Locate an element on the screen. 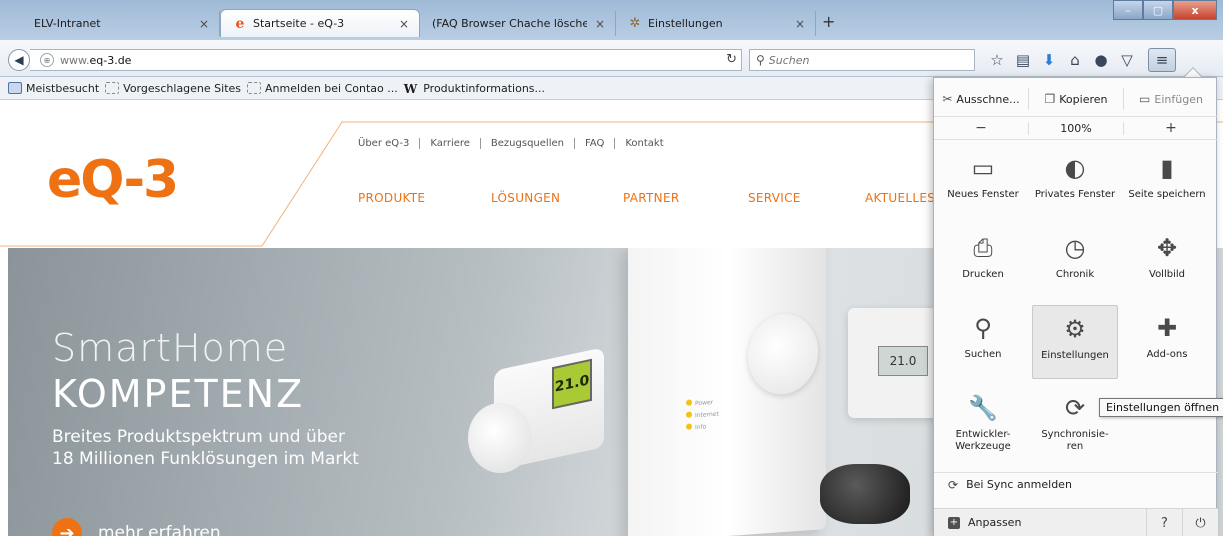 The width and height of the screenshot is (1223, 536). back-arrow-icon: ◀ is located at coordinates (19, 60).